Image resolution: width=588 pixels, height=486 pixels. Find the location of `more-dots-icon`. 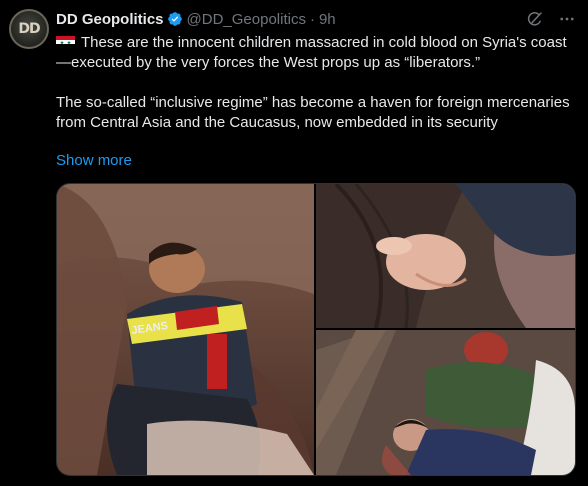

more-dots-icon is located at coordinates (567, 19).